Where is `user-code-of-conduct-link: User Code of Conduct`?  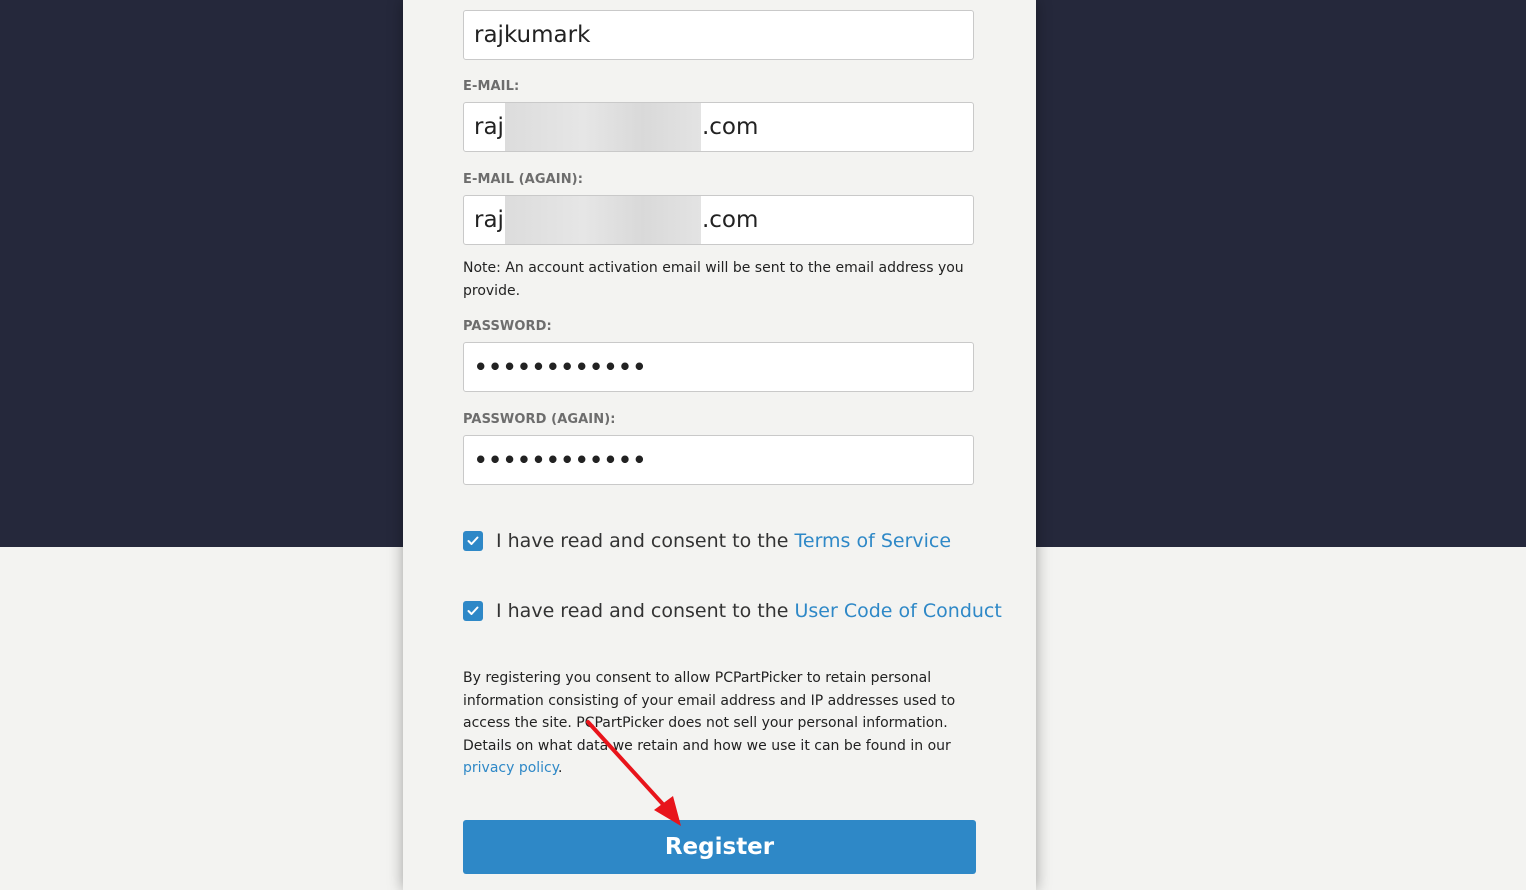 user-code-of-conduct-link: User Code of Conduct is located at coordinates (898, 611).